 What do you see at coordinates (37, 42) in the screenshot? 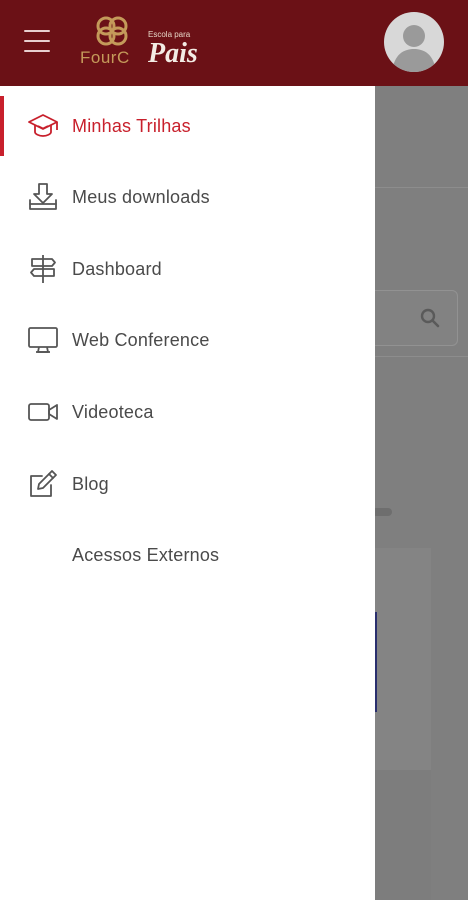
I see `hamburger-icon` at bounding box center [37, 42].